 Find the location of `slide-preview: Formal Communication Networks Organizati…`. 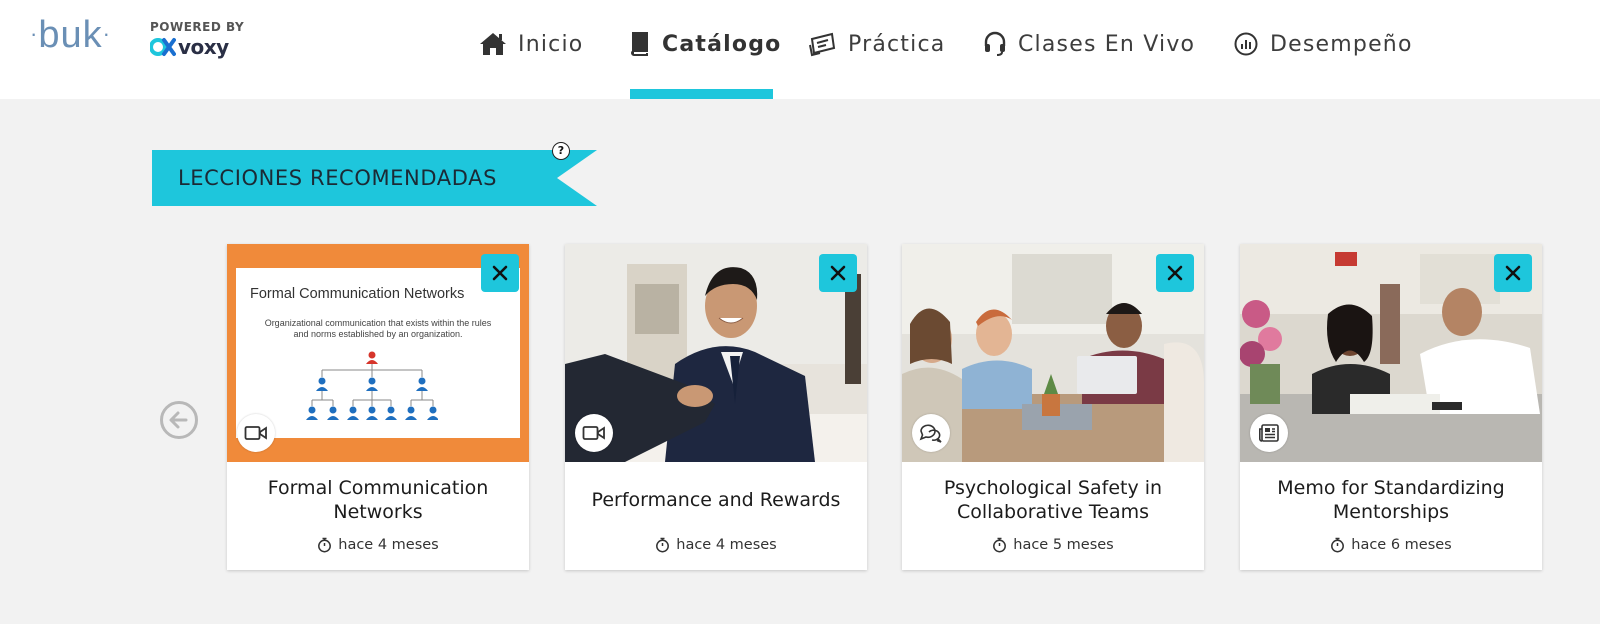

slide-preview: Formal Communication Networks Organizati… is located at coordinates (378, 353).